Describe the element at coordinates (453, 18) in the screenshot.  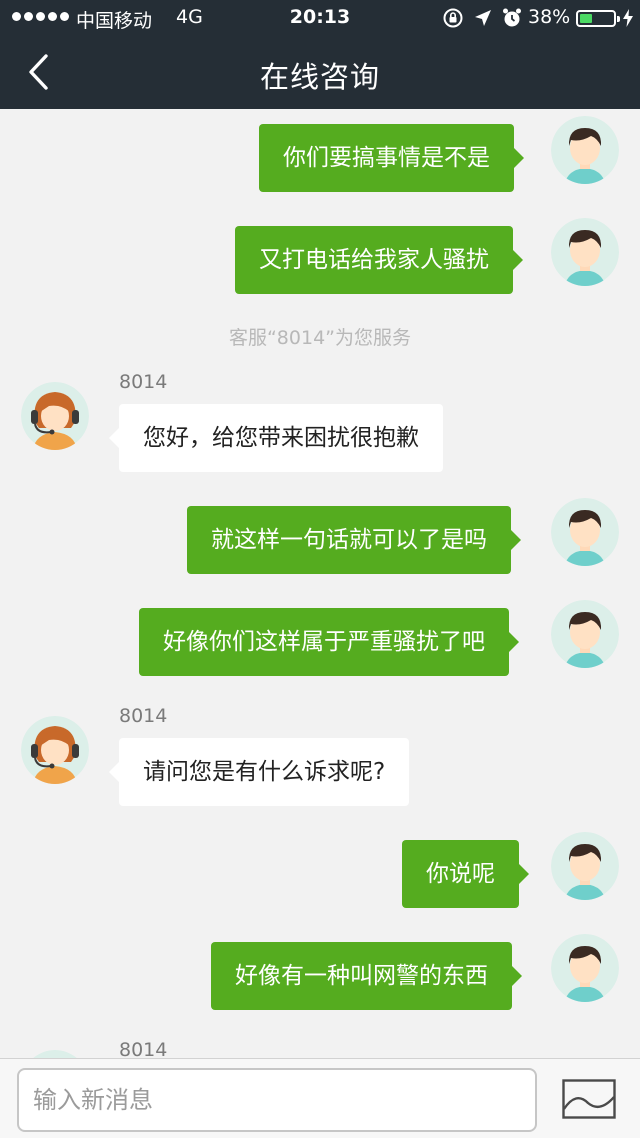
I see `rotation-lock-icon` at that location.